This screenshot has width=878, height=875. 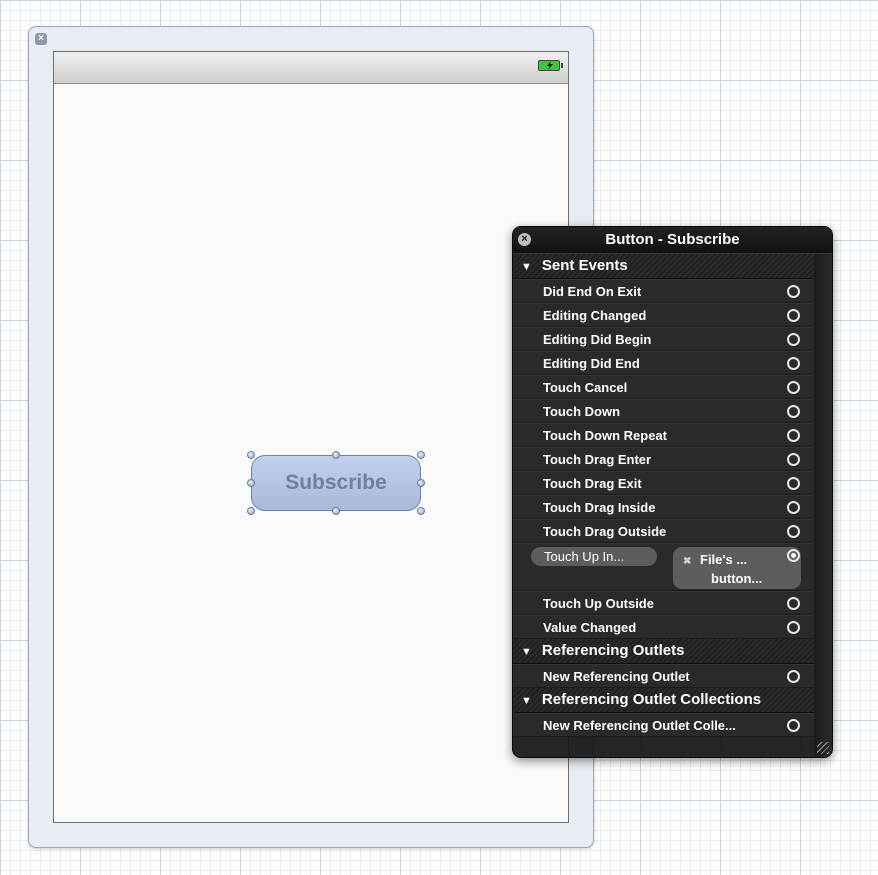 What do you see at coordinates (672, 266) in the screenshot?
I see `section-sent-events: ▼ Sent Events` at bounding box center [672, 266].